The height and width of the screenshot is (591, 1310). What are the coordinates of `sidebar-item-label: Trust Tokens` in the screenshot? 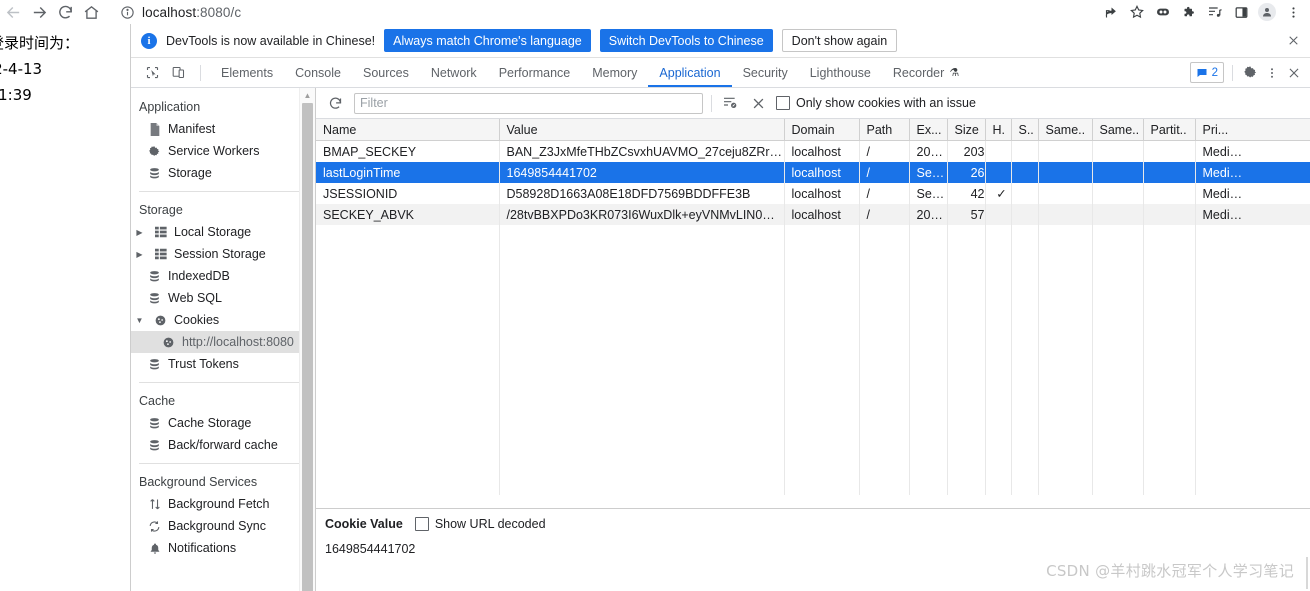 It's located at (203, 364).